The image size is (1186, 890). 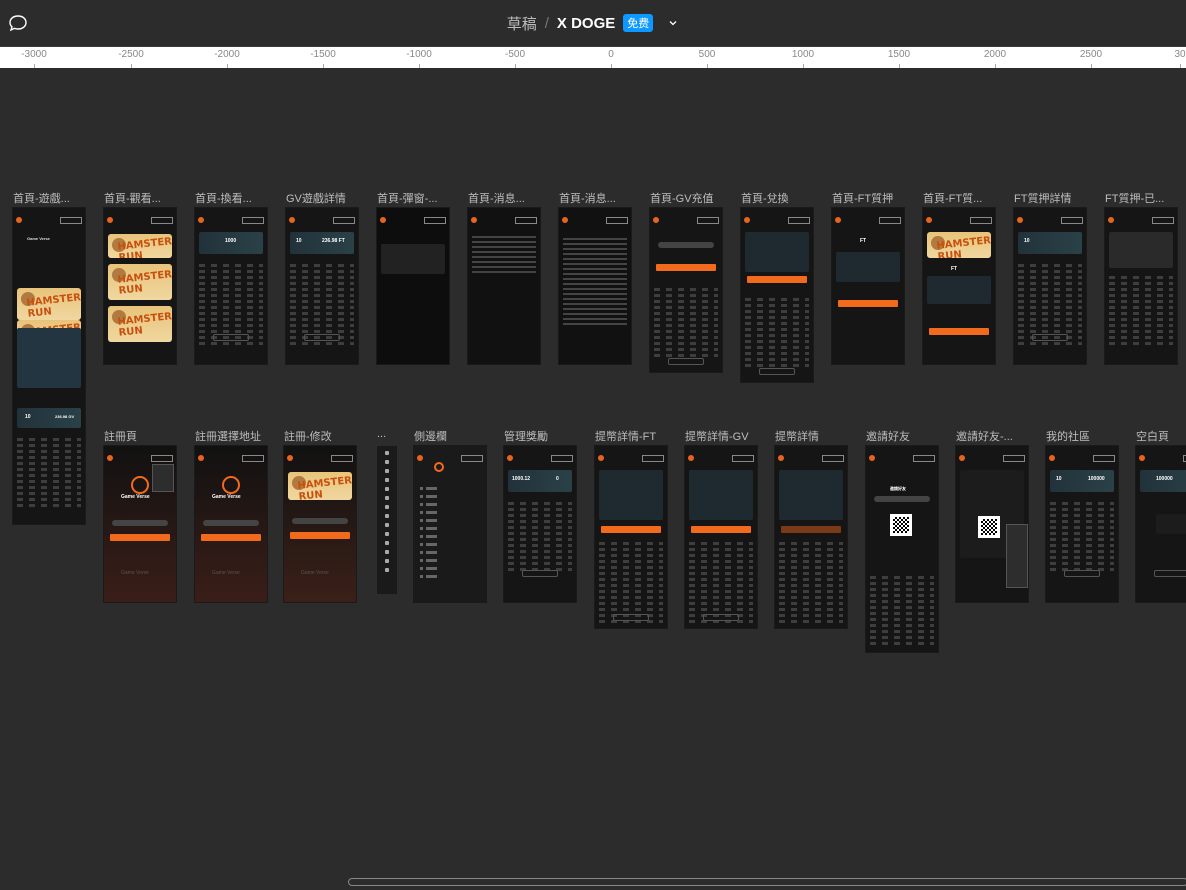 What do you see at coordinates (1050, 286) in the screenshot?
I see `artboard-frame: 10` at bounding box center [1050, 286].